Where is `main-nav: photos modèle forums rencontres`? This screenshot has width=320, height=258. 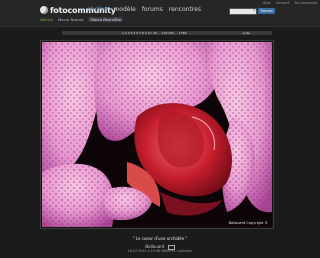
main-nav: photos modèle forums rencontres is located at coordinates (144, 9).